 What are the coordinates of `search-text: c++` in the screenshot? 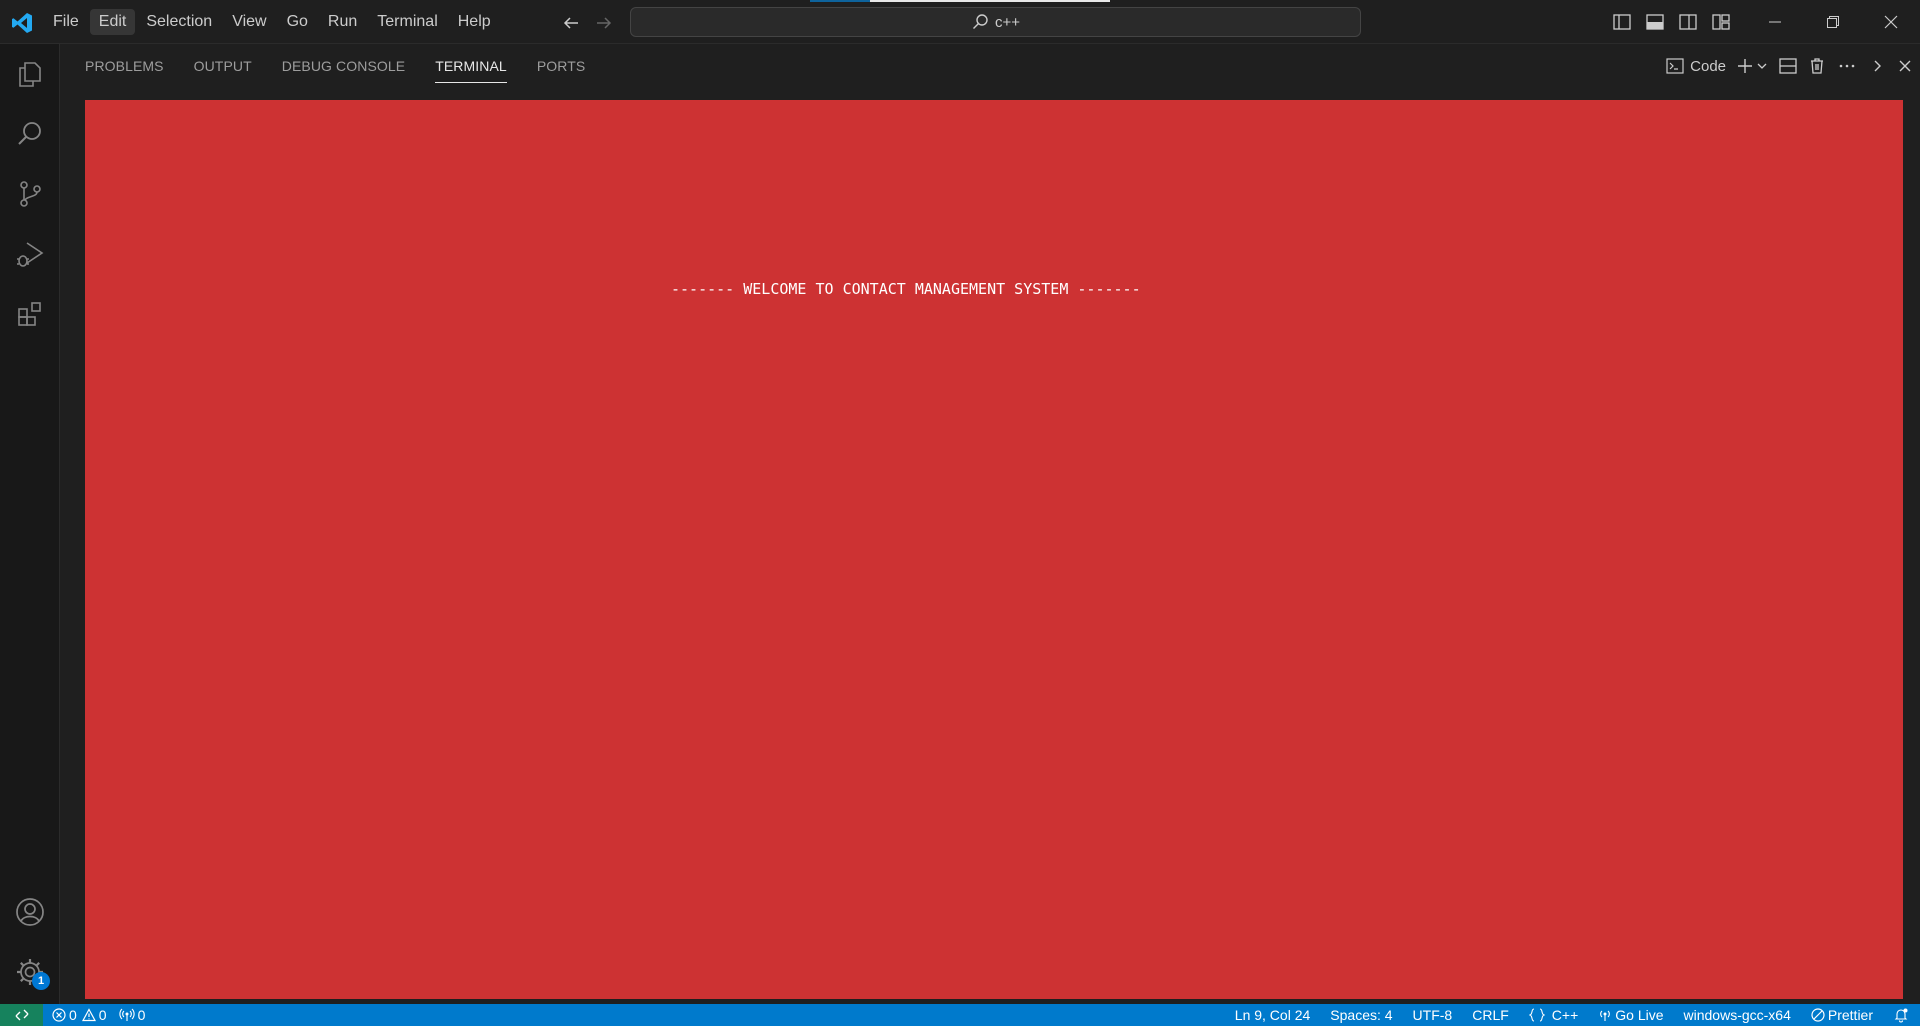 It's located at (1007, 22).